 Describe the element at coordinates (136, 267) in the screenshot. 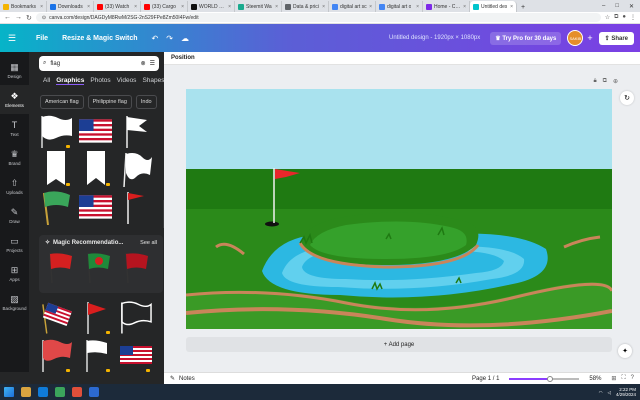

I see `dark-red-flag-item` at that location.